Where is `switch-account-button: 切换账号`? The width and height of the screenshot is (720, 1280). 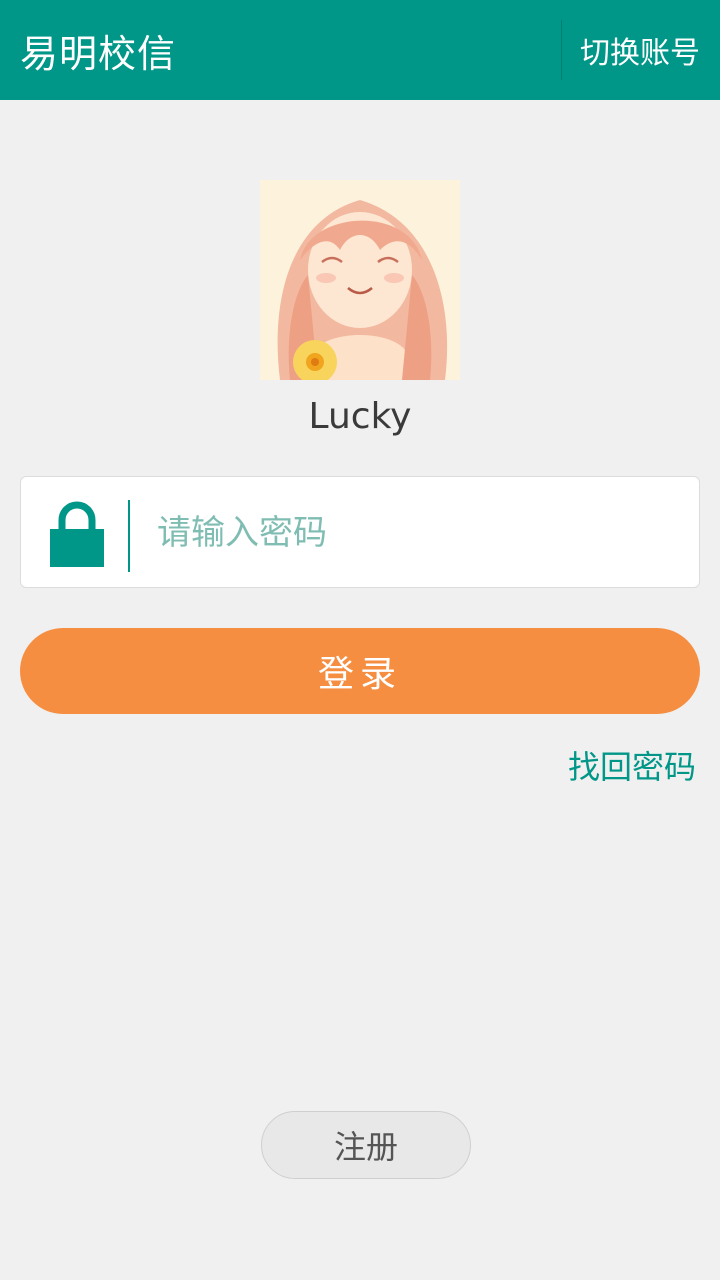 switch-account-button: 切换账号 is located at coordinates (640, 50).